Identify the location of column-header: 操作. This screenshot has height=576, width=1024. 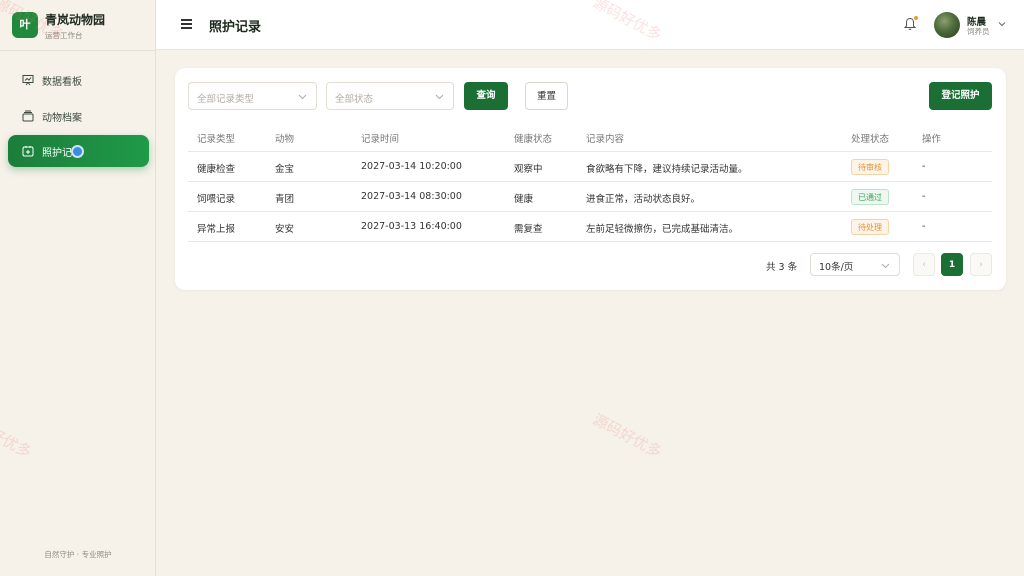
(932, 139).